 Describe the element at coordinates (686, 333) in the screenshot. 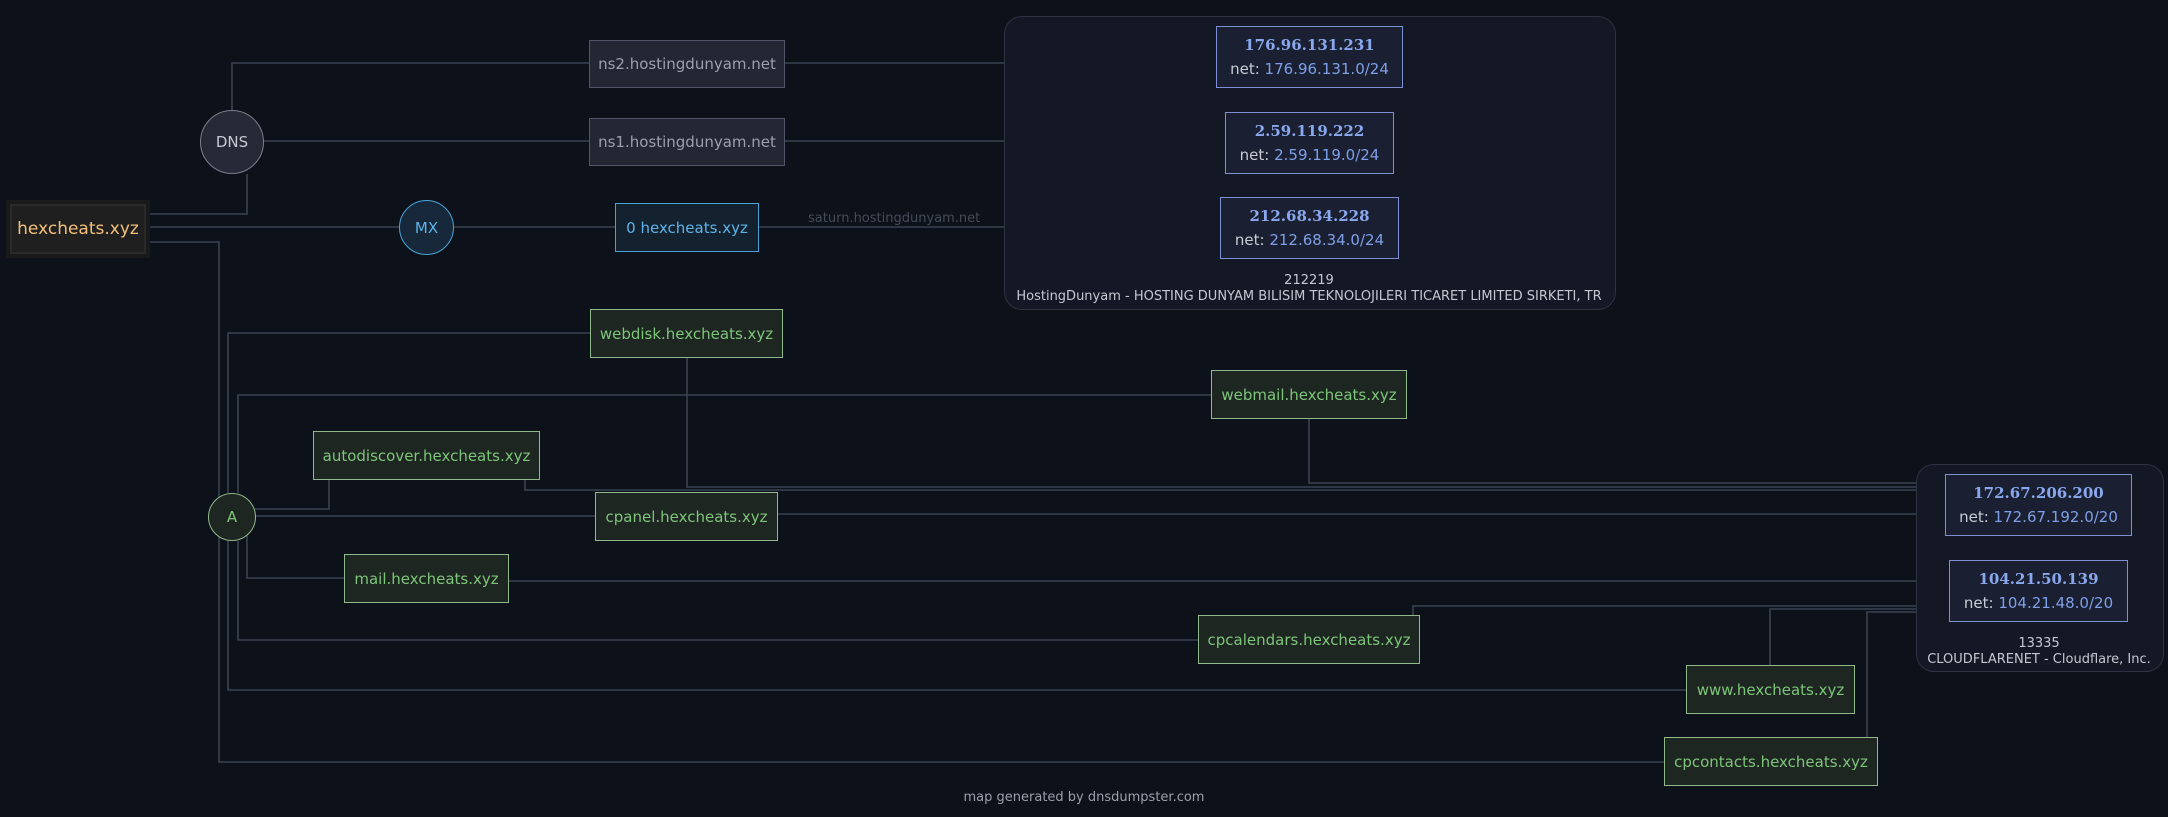

I see `host-node-webdisk: webdisk.hexcheats.xyz` at that location.